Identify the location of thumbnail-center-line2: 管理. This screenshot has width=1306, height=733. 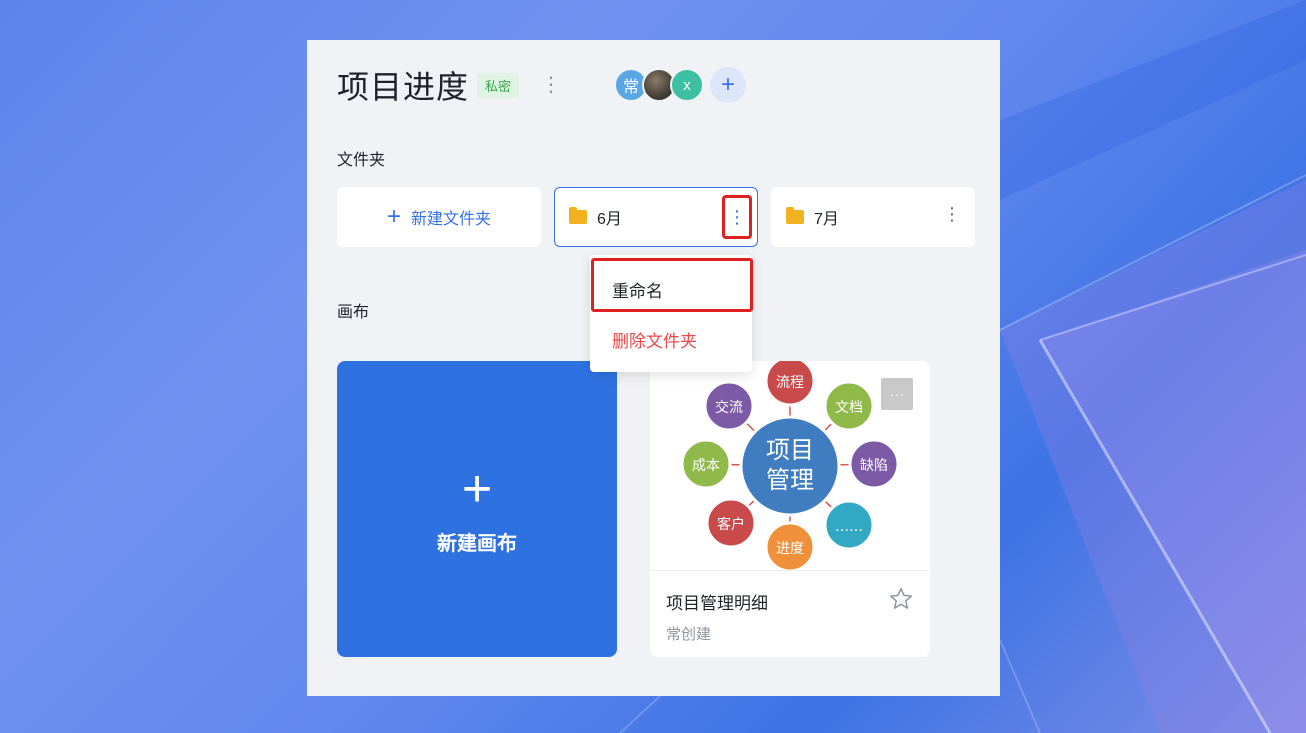
(790, 480).